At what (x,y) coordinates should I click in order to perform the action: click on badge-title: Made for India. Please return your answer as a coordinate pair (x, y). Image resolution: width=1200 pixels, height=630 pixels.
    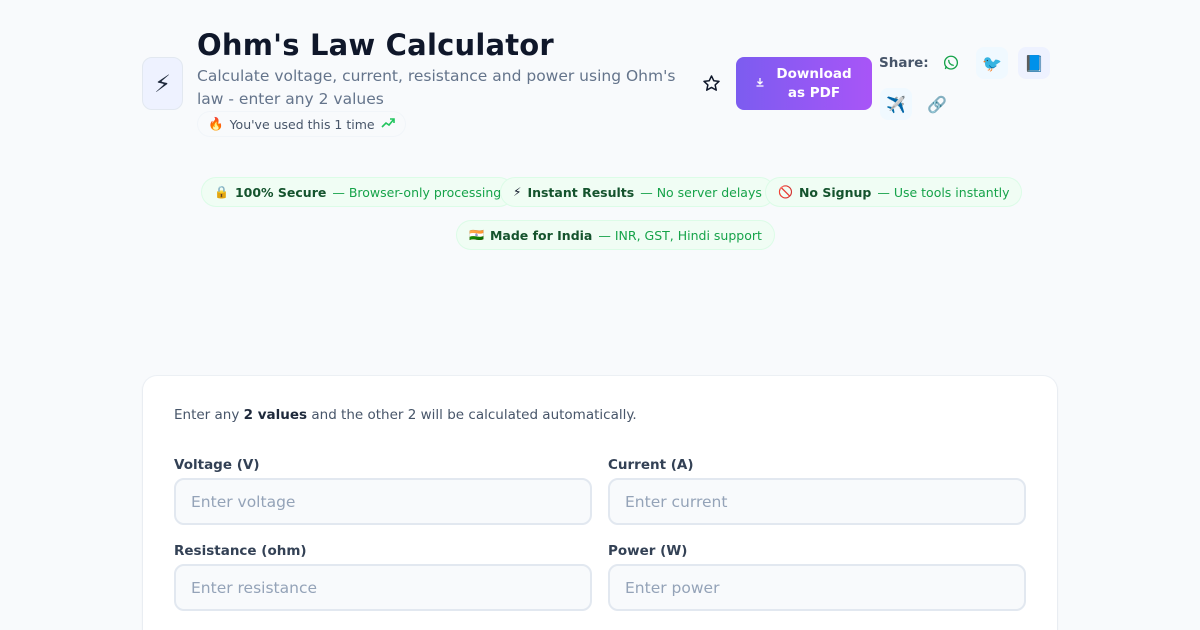
    Looking at the image, I should click on (541, 235).